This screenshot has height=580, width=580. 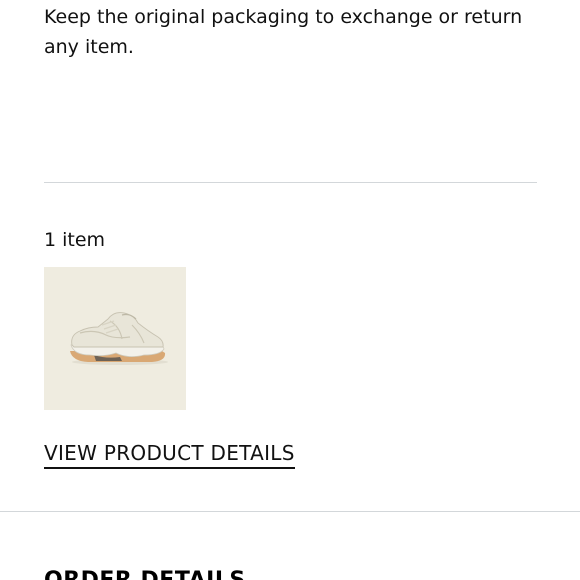 I want to click on section-divider, so click(x=290, y=182).